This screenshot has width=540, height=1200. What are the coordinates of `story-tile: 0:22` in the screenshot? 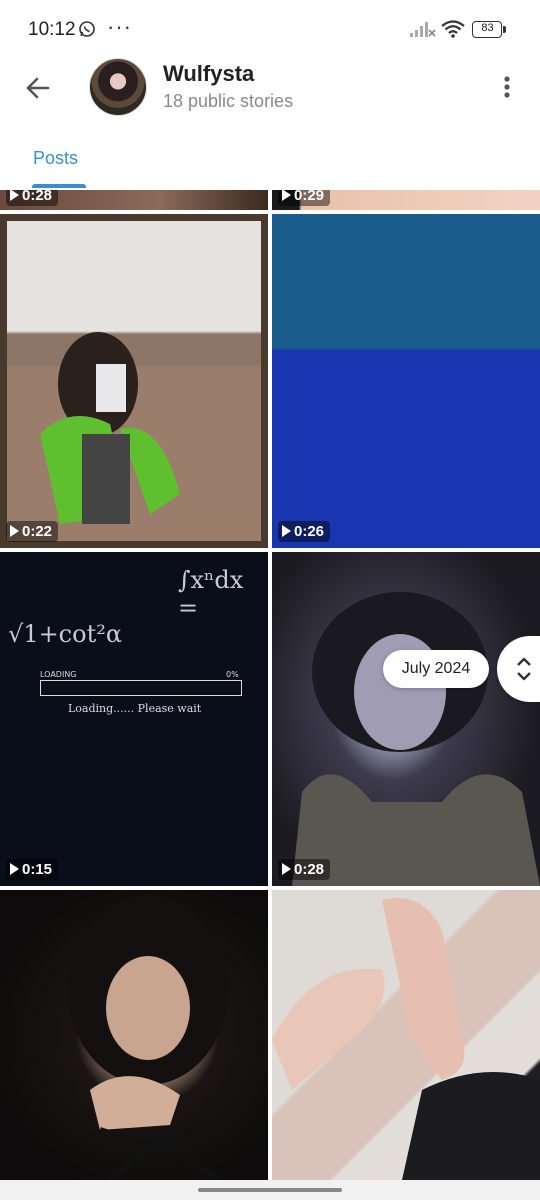 It's located at (134, 381).